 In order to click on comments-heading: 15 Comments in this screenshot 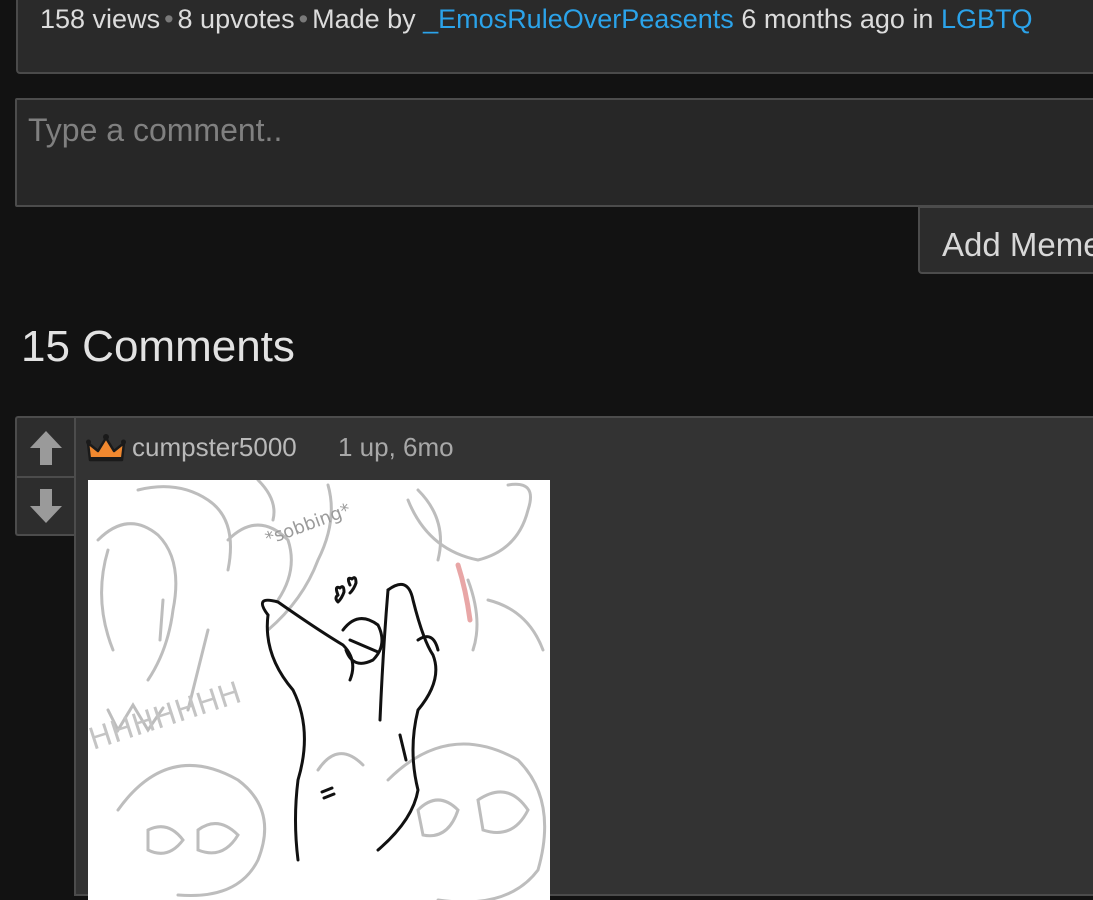, I will do `click(158, 346)`.